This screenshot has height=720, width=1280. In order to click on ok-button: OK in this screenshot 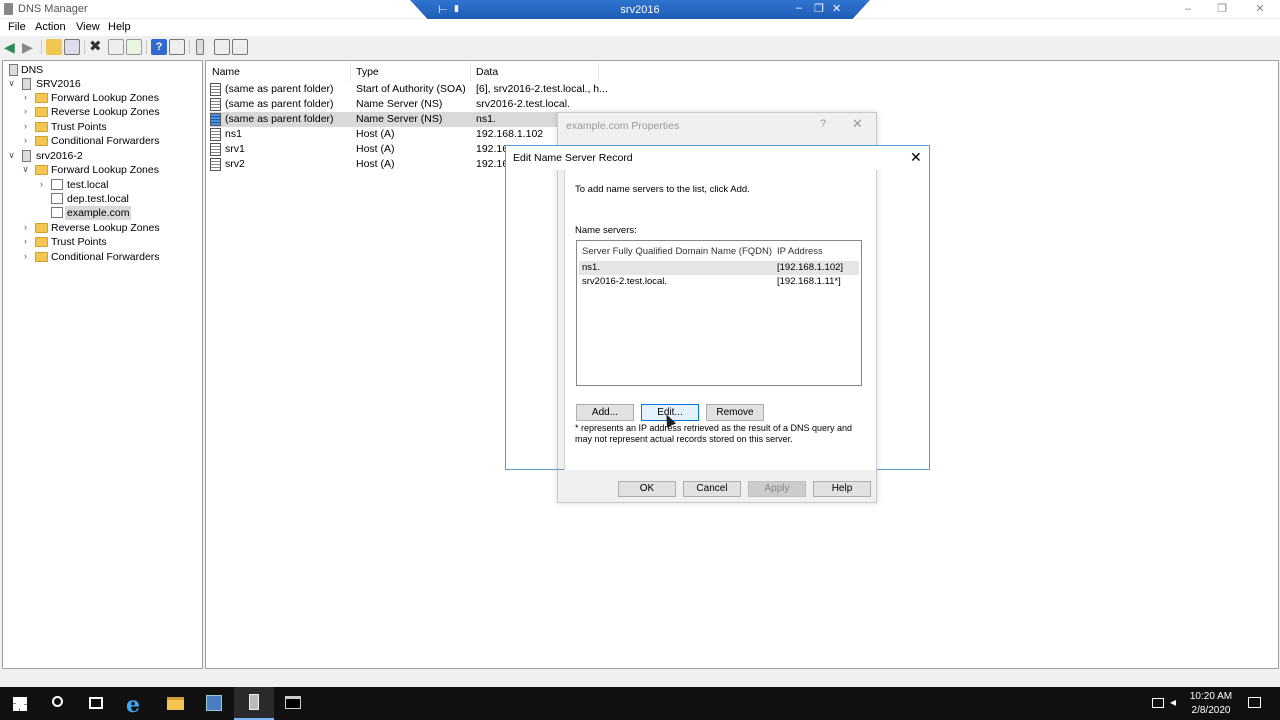, I will do `click(647, 489)`.